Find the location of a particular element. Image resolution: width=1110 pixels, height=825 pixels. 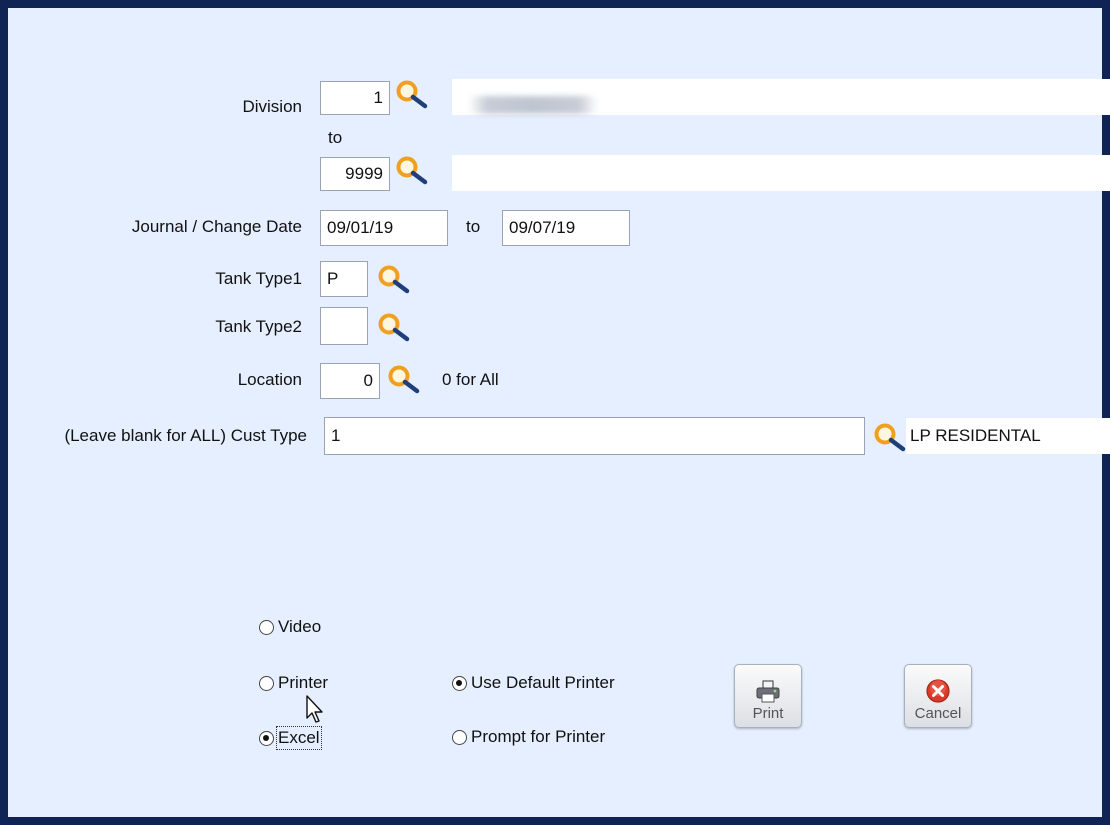

division-from-input: 1 is located at coordinates (355, 98).